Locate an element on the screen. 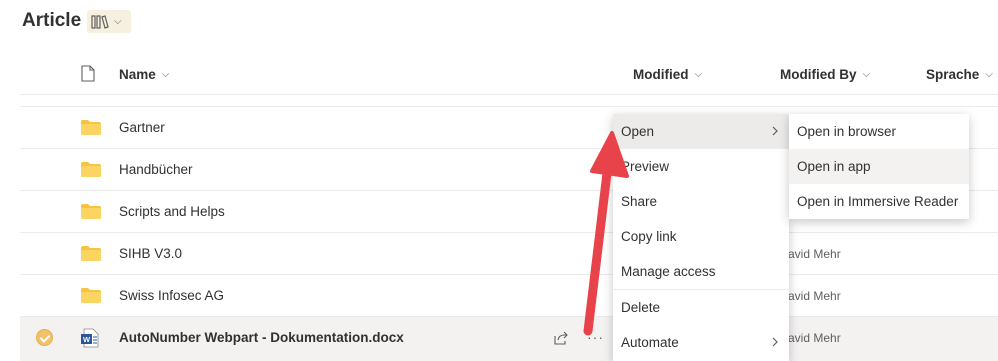 Image resolution: width=998 pixels, height=361 pixels. svg-text: W is located at coordinates (87, 339).